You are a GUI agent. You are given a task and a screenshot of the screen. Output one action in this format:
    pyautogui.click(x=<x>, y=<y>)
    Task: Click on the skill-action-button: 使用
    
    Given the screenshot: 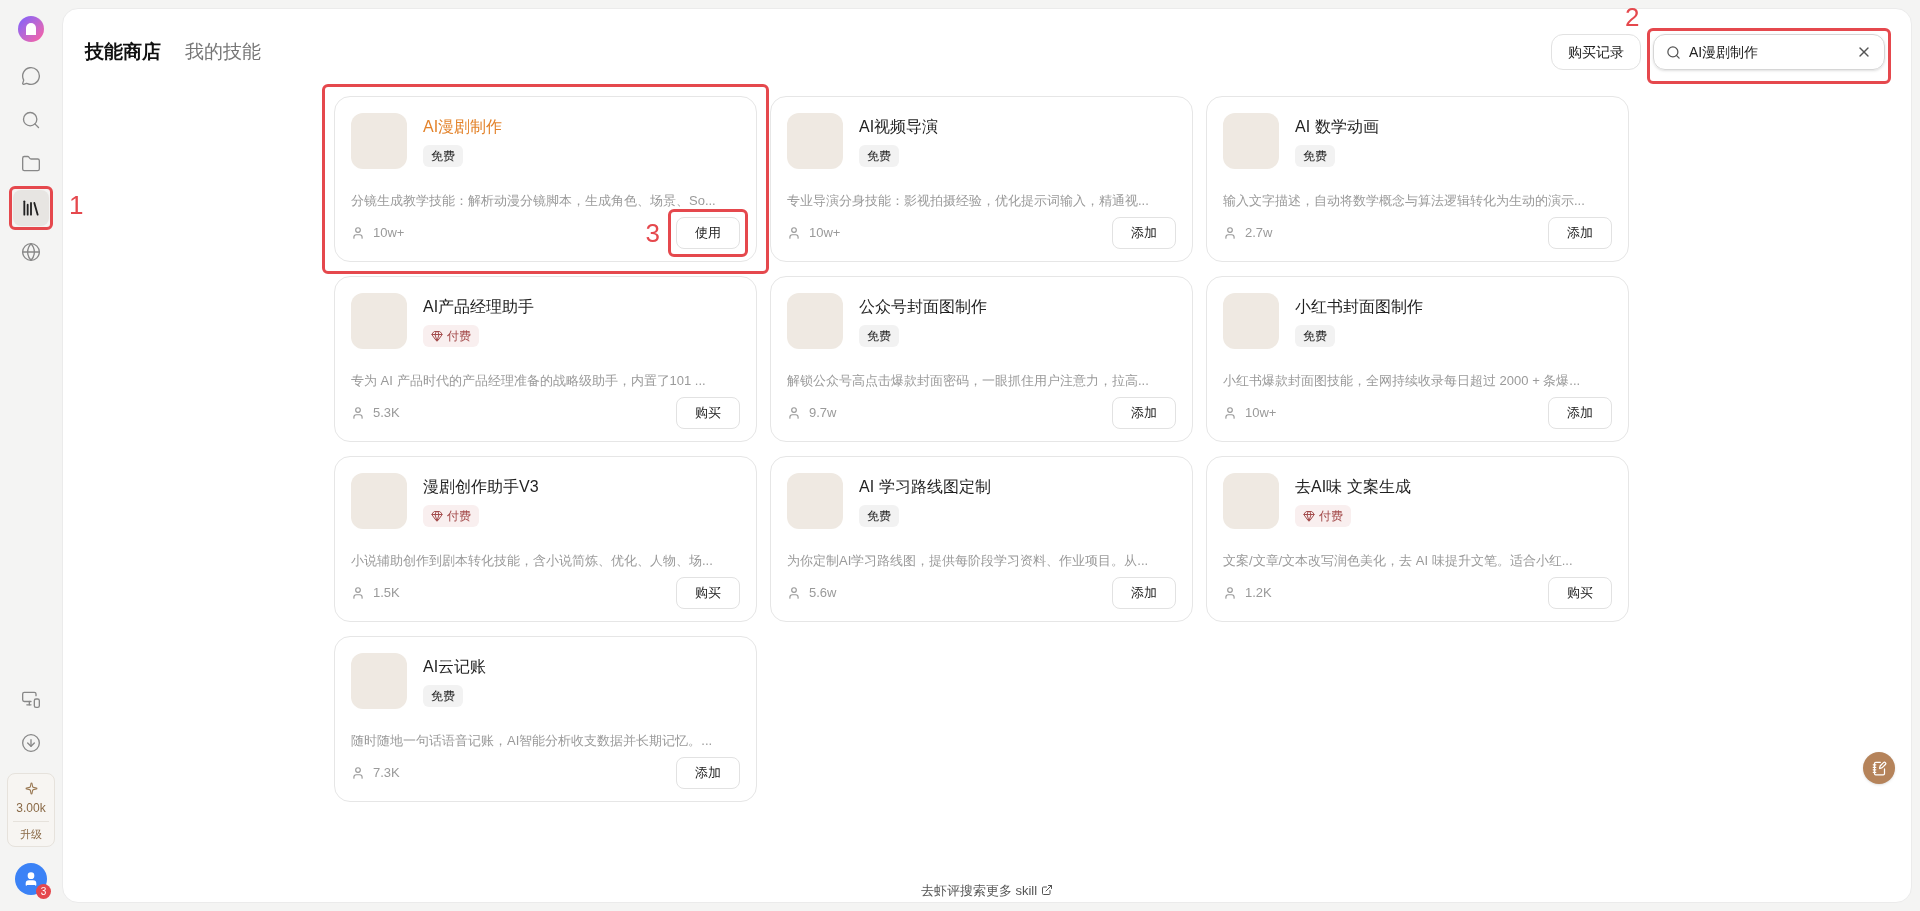 What is the action you would take?
    pyautogui.click(x=708, y=233)
    